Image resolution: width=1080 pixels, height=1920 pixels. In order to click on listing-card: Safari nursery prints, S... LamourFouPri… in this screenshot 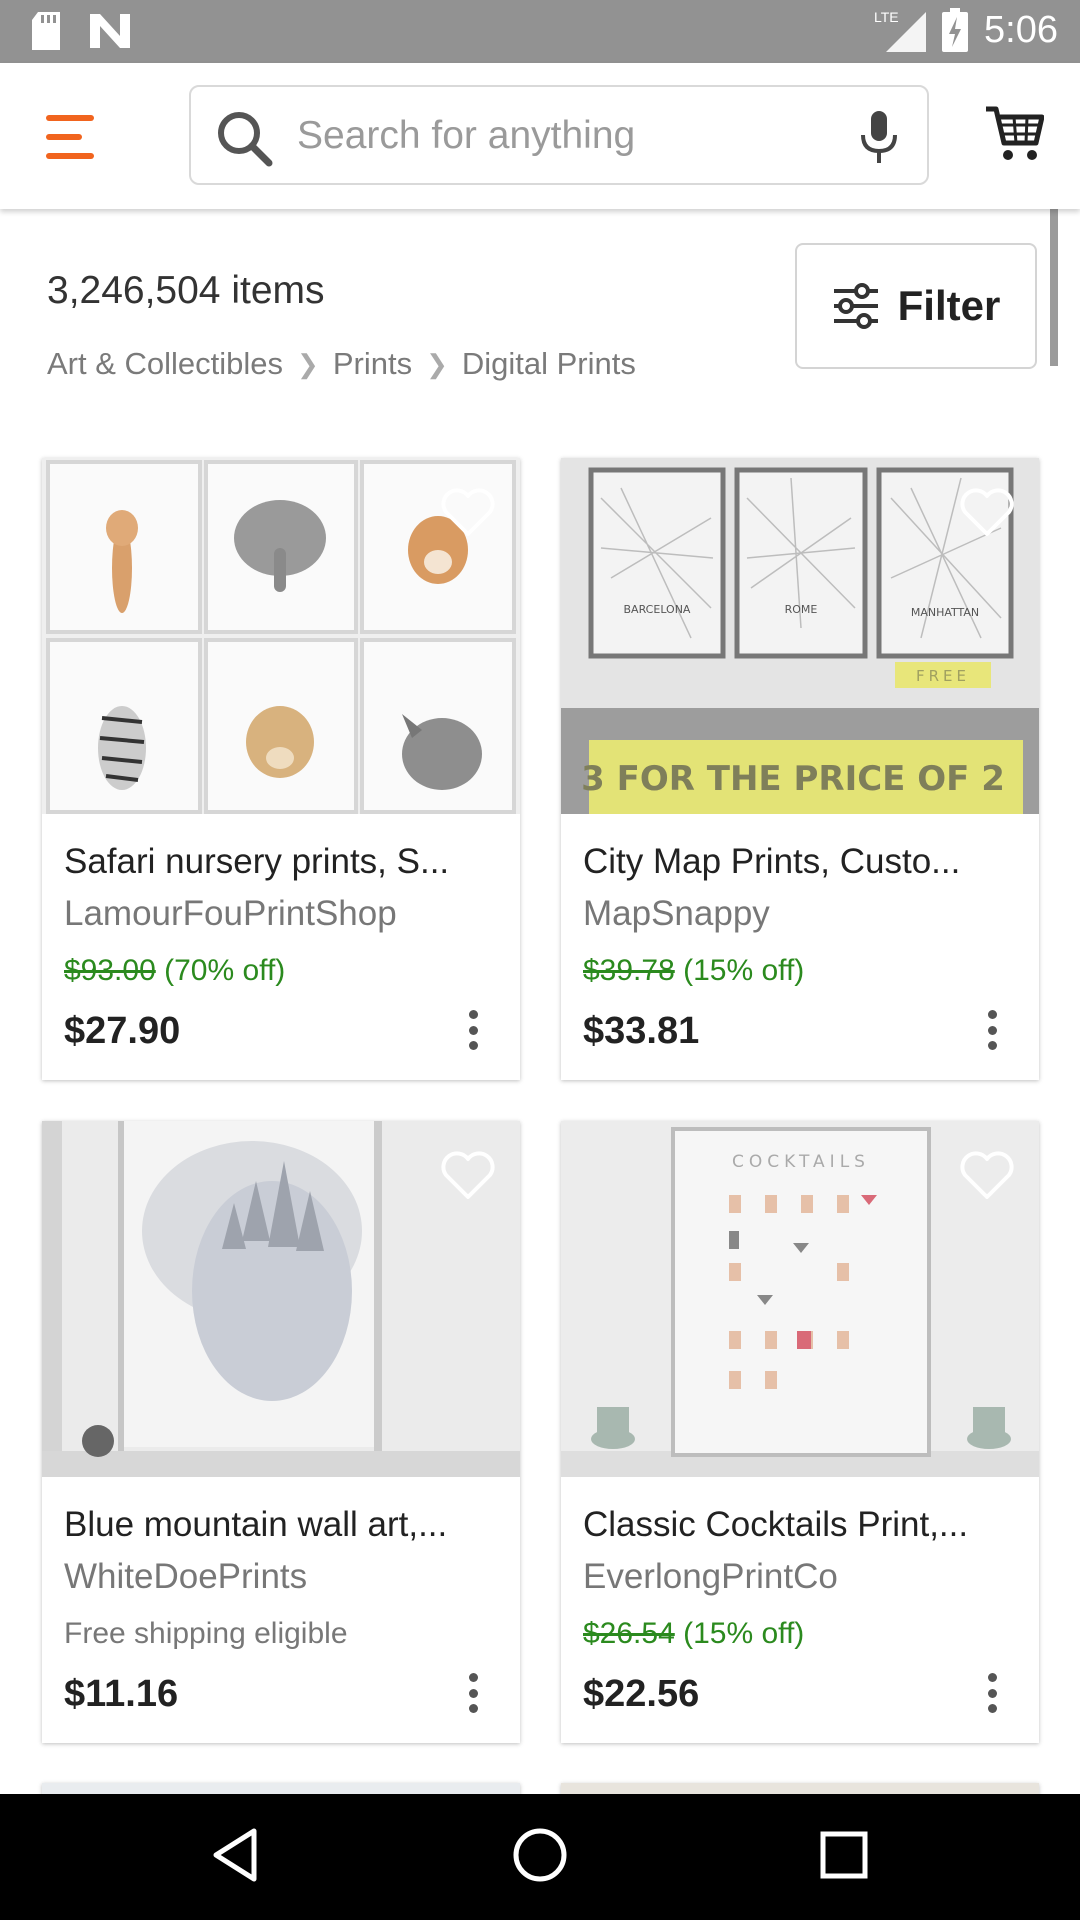, I will do `click(281, 769)`.